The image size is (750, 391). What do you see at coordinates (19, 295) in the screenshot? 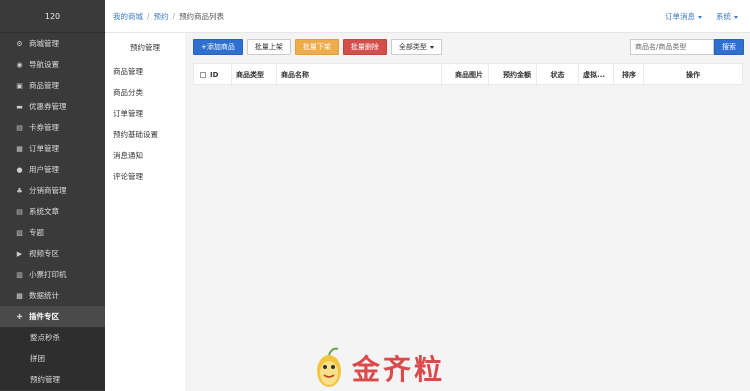
I see `chart-icon: ▩` at bounding box center [19, 295].